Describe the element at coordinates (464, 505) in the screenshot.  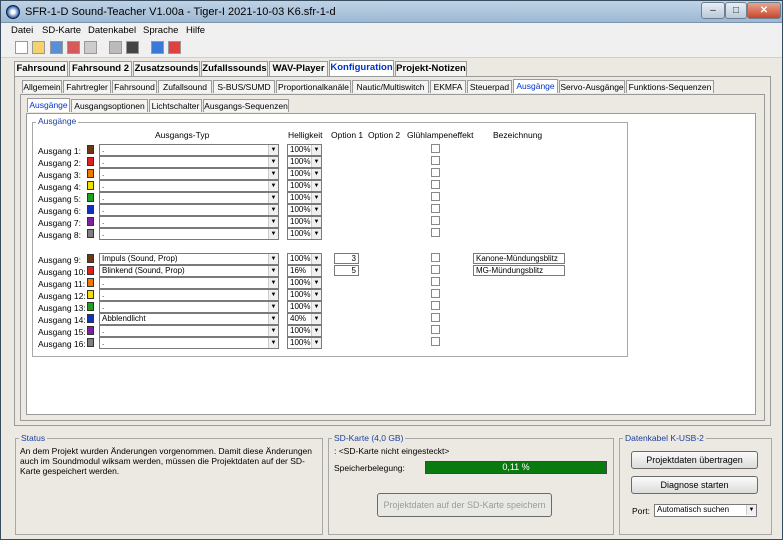
I see `save-to-sd-button: Projektdaten auf der SD-Karte speichern` at that location.